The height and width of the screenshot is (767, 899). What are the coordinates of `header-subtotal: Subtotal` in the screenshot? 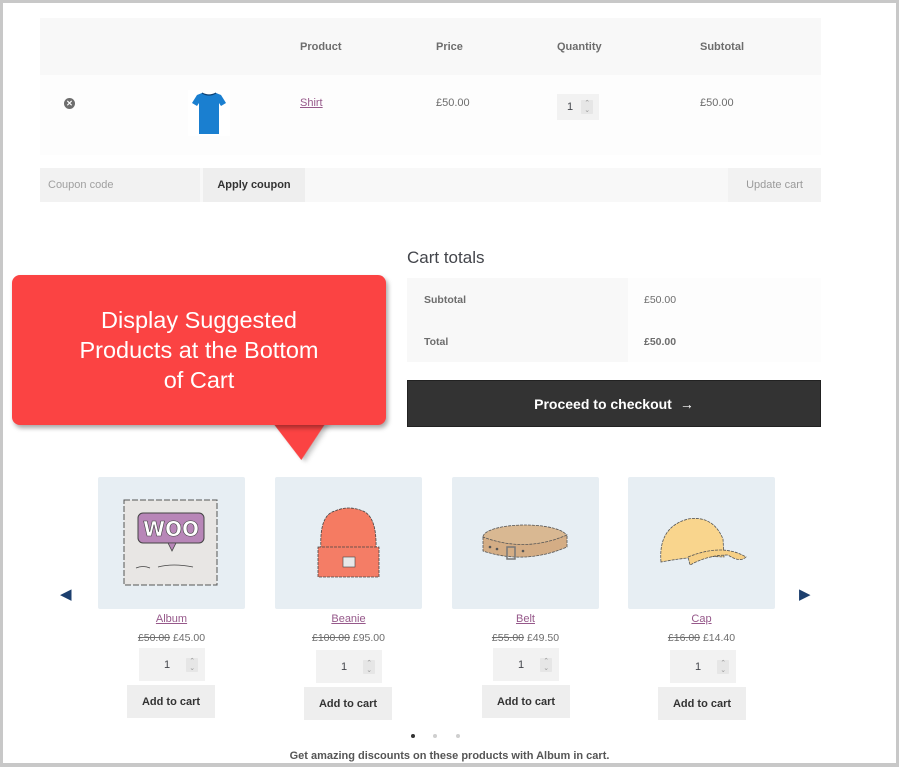 It's located at (722, 47).